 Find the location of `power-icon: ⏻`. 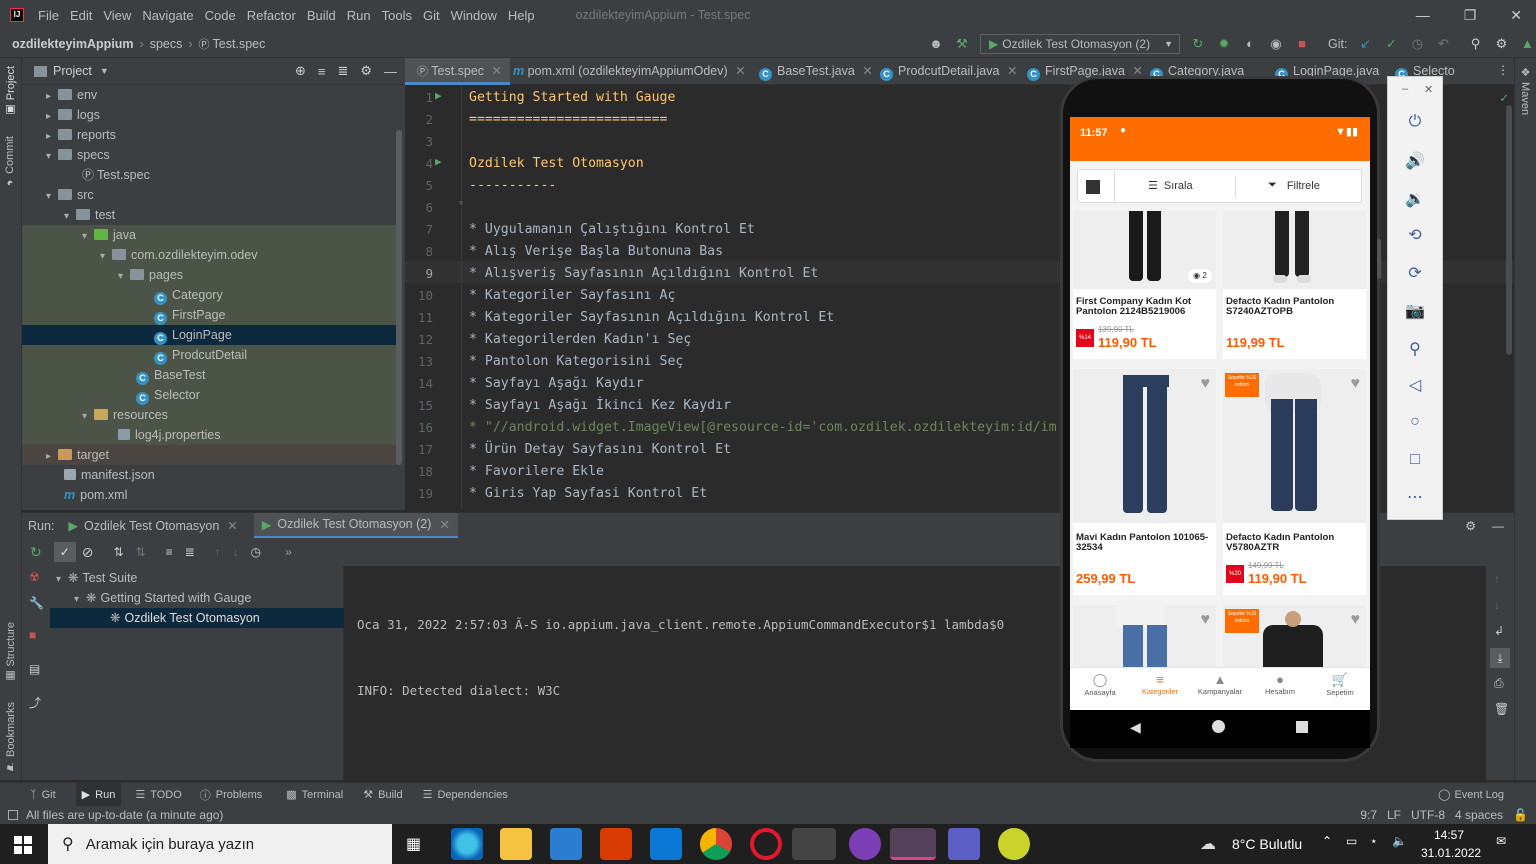

power-icon: ⏻ is located at coordinates (1415, 122).